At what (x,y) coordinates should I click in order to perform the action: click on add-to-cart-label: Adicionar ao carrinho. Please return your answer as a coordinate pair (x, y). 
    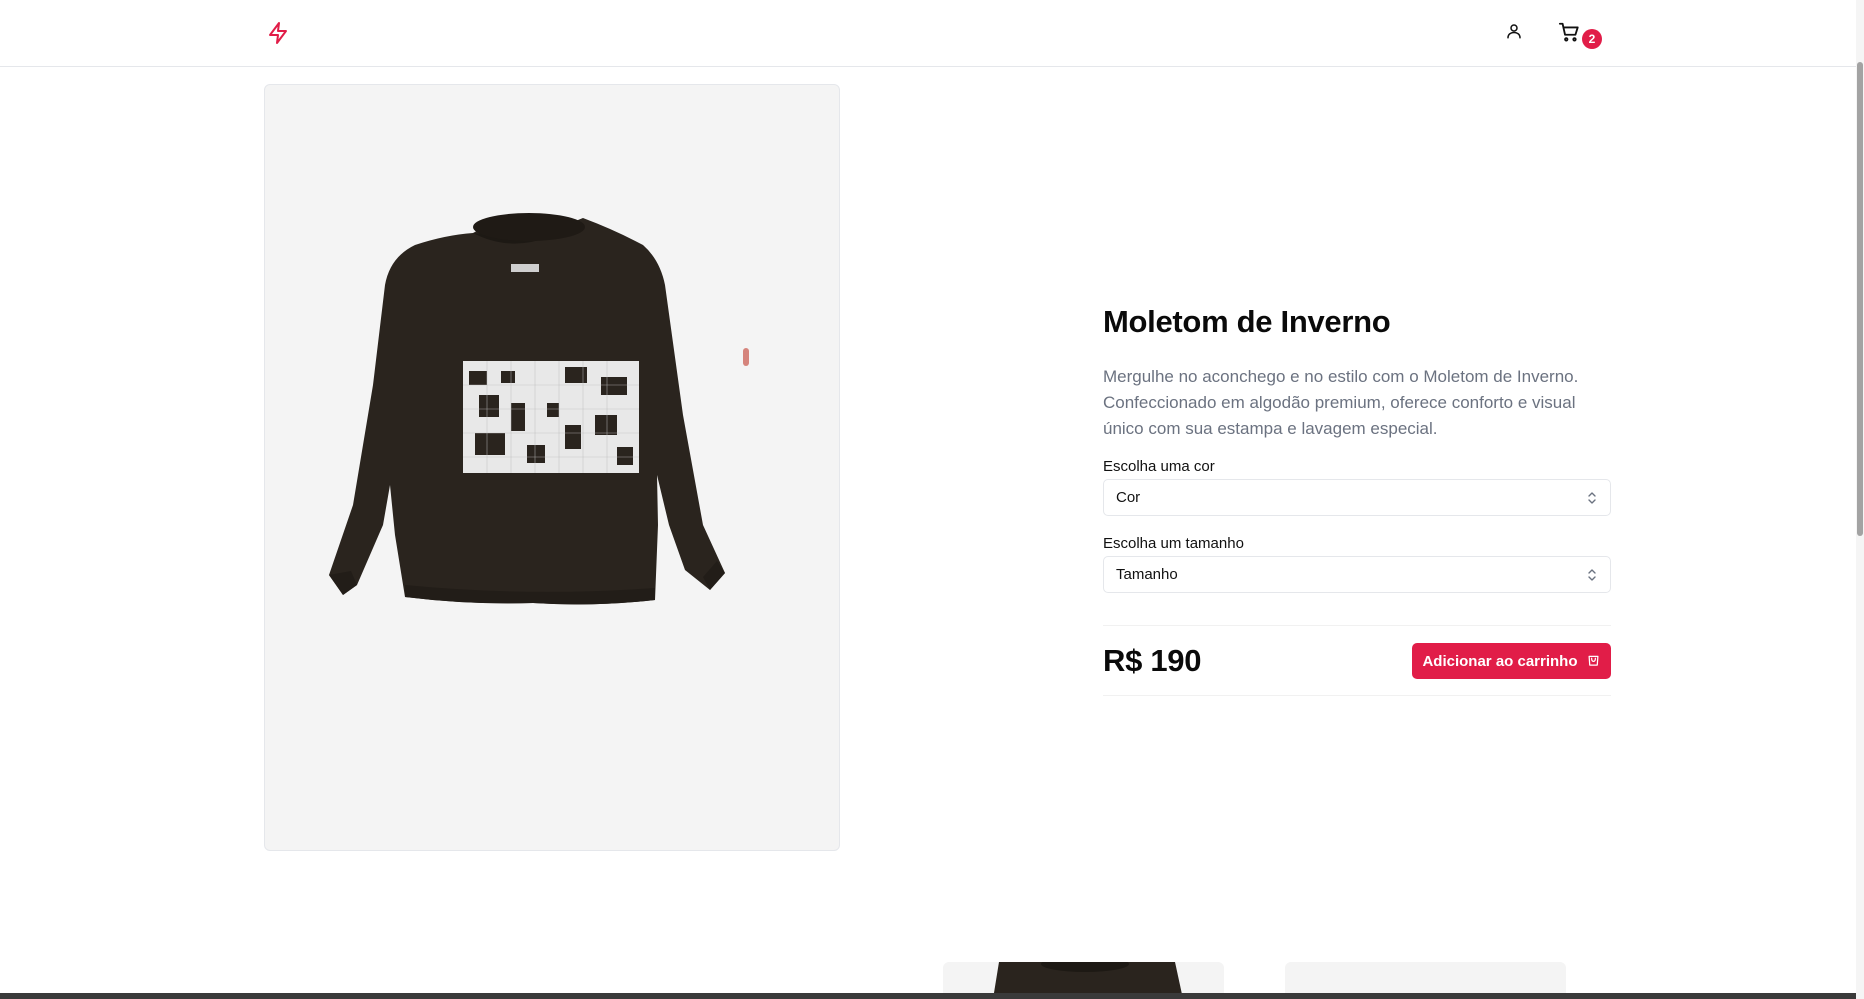
    Looking at the image, I should click on (1500, 661).